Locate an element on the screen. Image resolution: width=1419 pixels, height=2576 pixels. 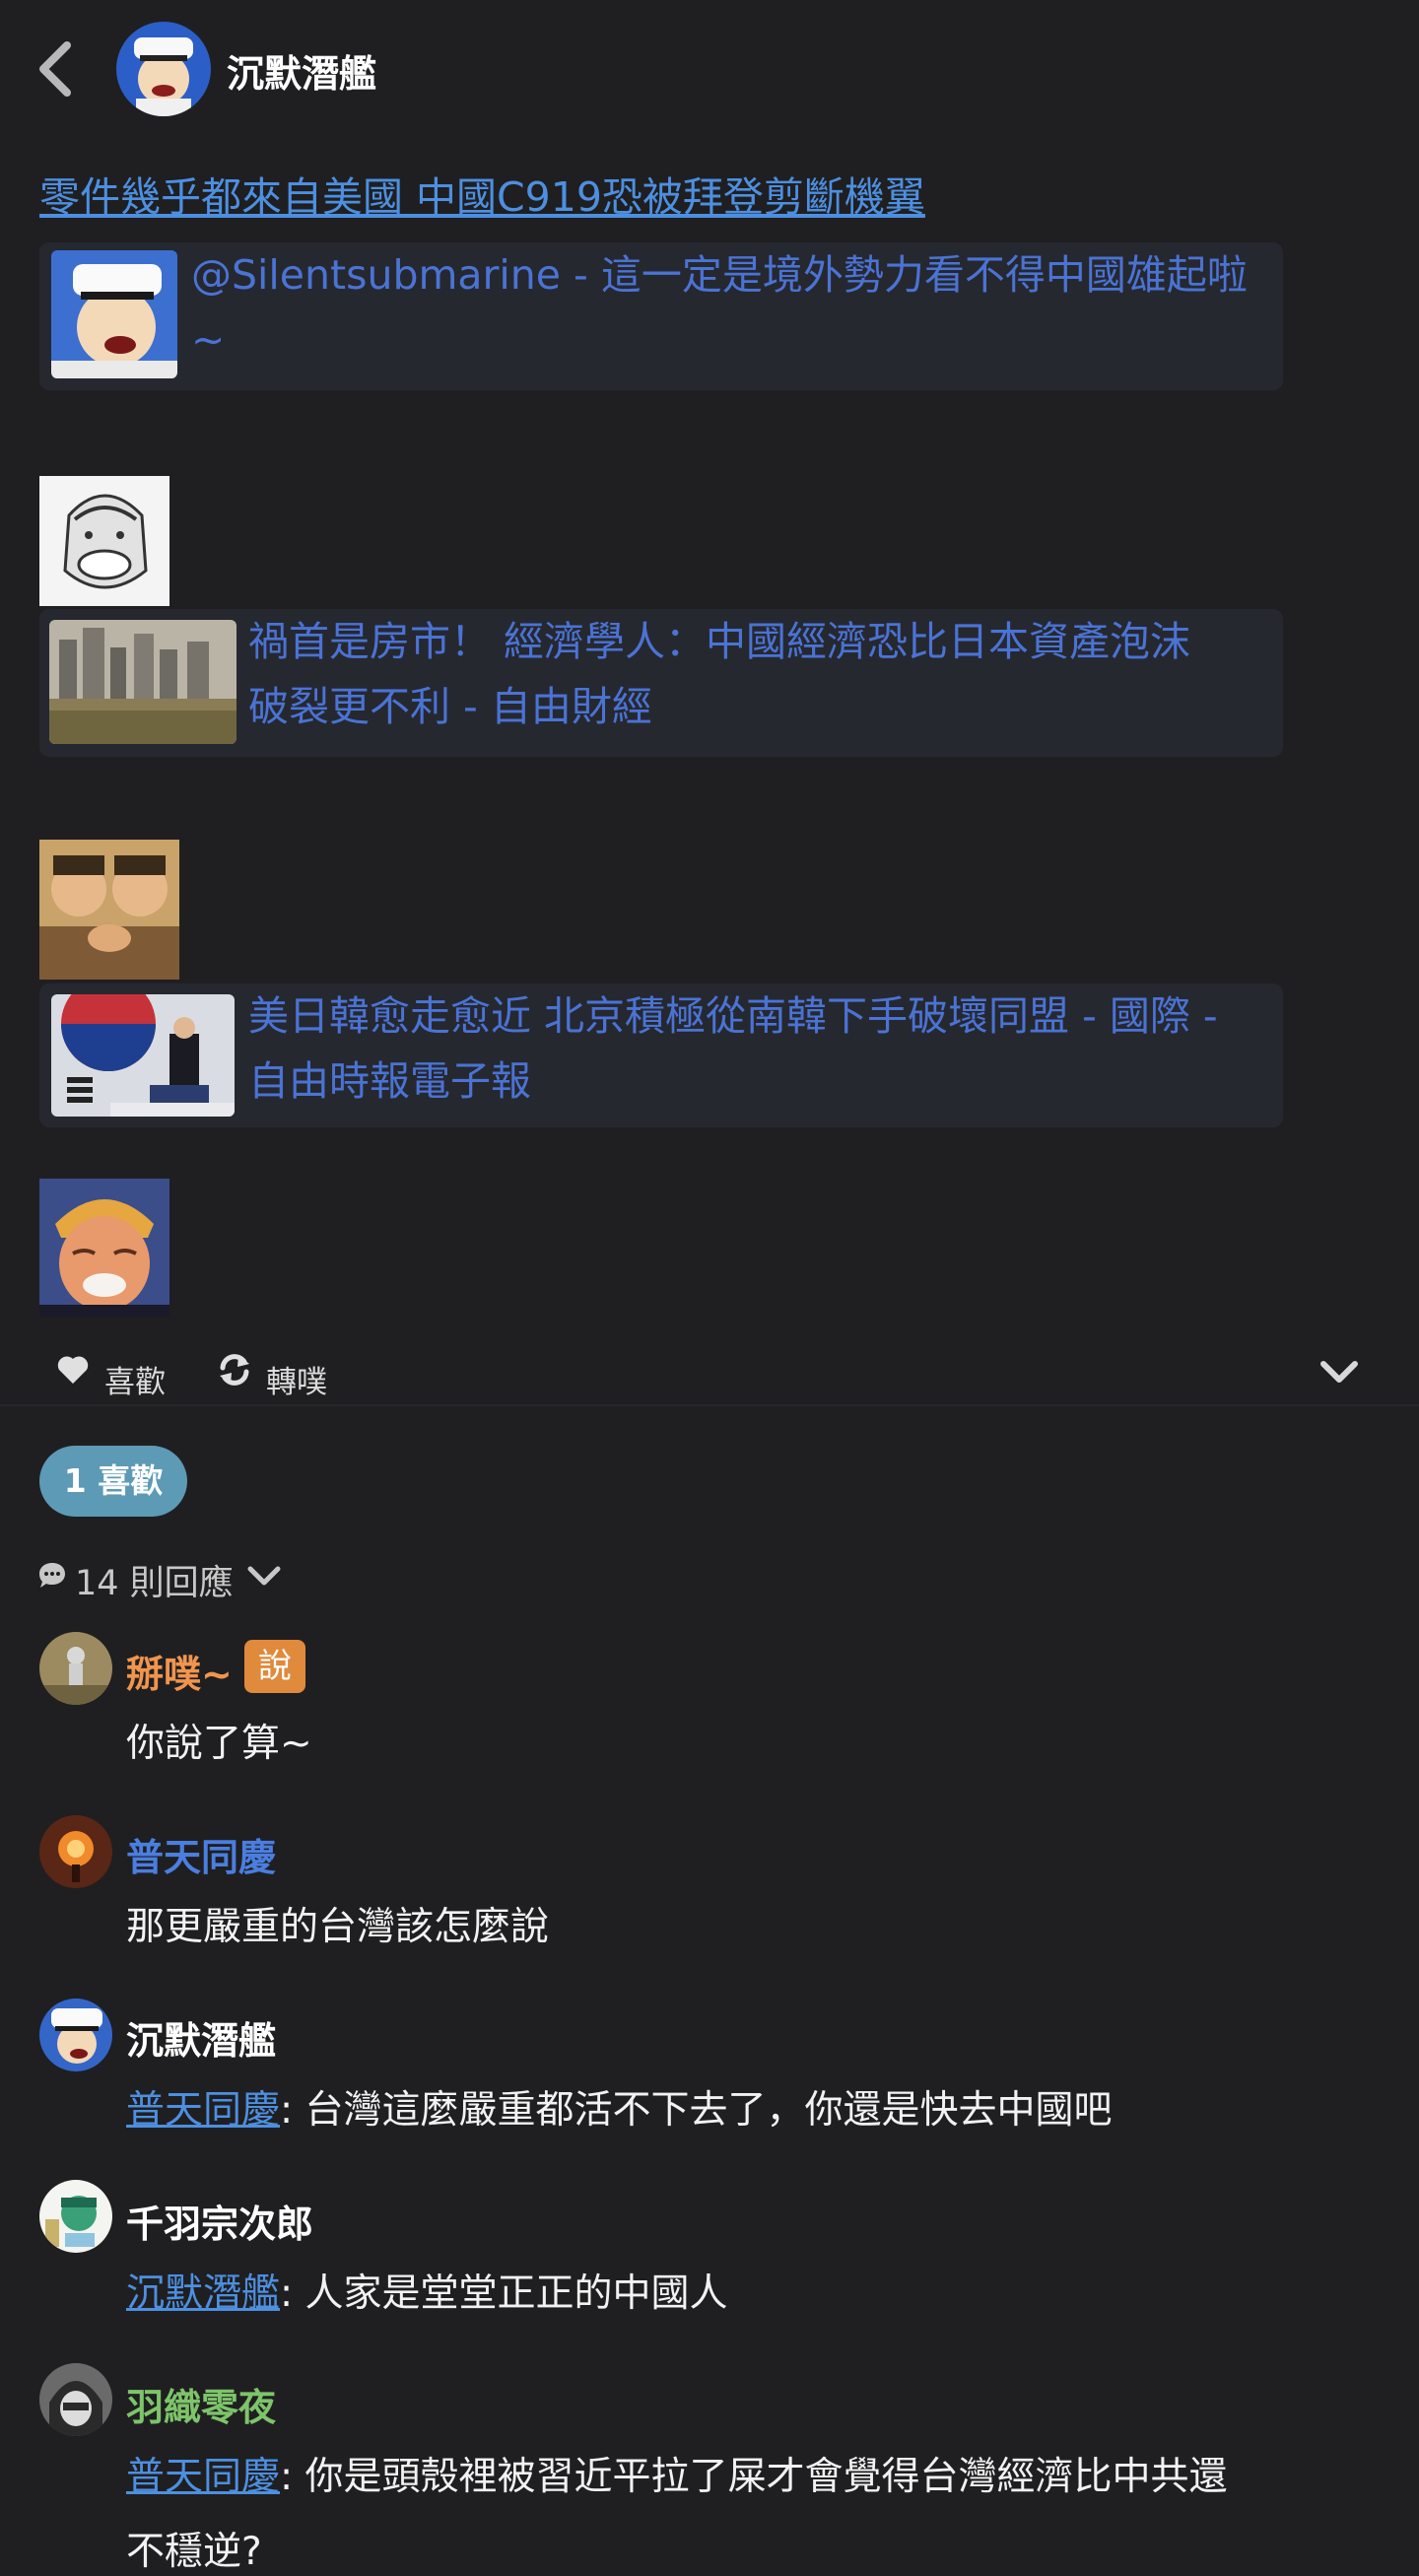
heart-icon is located at coordinates (73, 1370).